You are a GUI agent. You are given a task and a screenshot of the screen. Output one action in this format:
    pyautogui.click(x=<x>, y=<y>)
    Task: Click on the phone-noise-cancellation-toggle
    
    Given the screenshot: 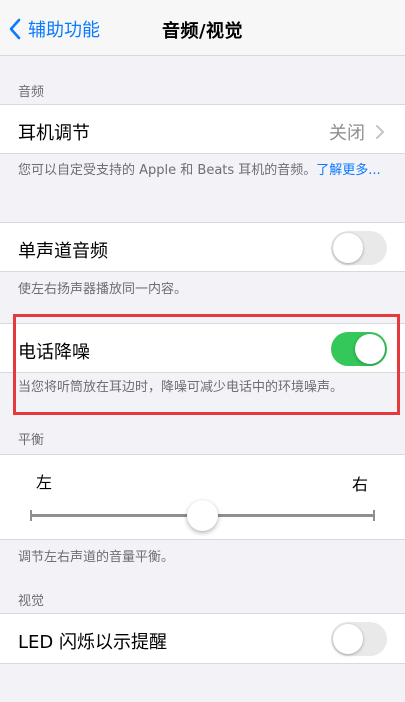 What is the action you would take?
    pyautogui.click(x=359, y=349)
    